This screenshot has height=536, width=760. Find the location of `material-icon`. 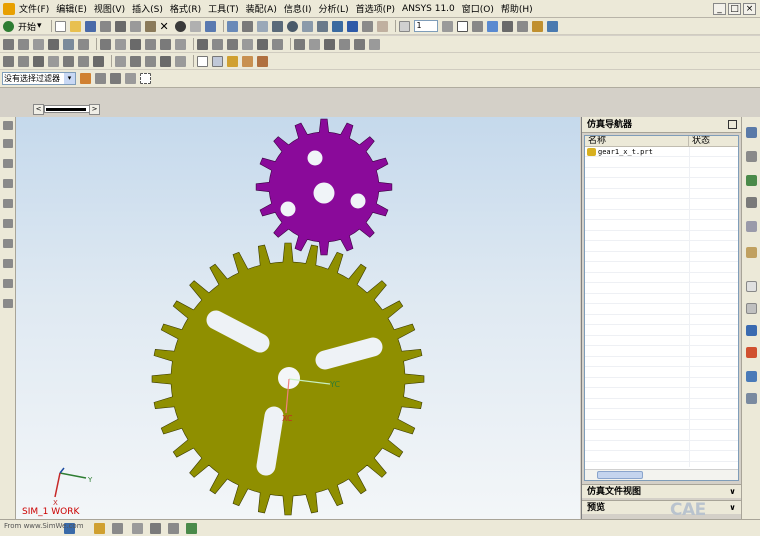

material-icon is located at coordinates (262, 61).